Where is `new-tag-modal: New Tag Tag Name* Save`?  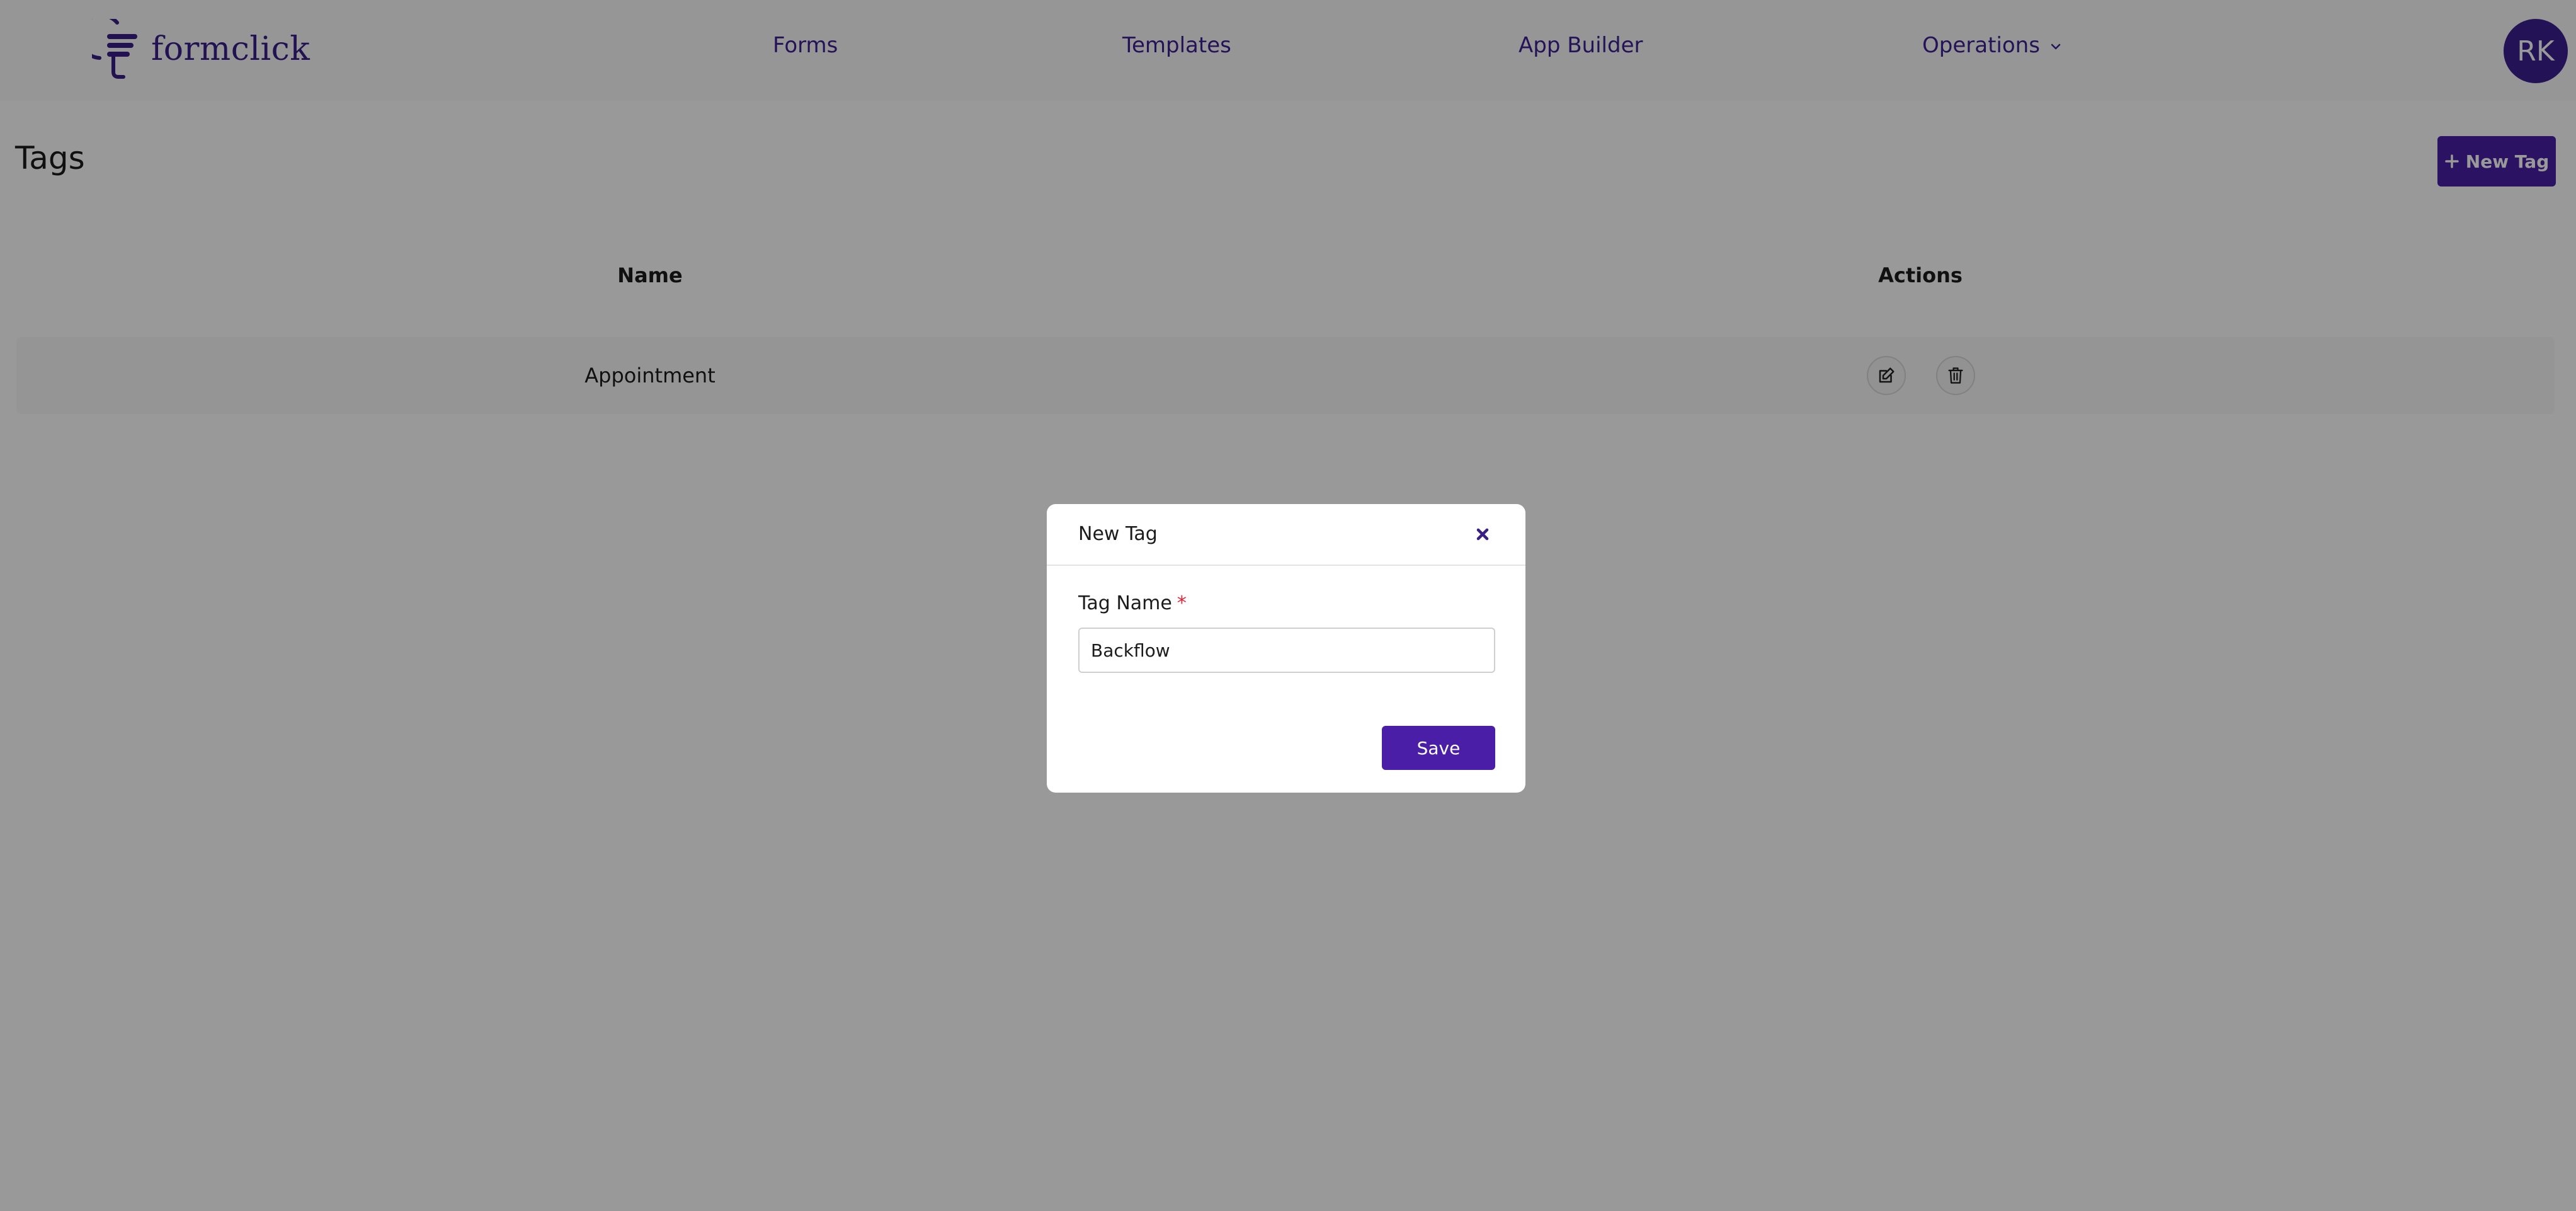
new-tag-modal: New Tag Tag Name* Save is located at coordinates (1286, 648).